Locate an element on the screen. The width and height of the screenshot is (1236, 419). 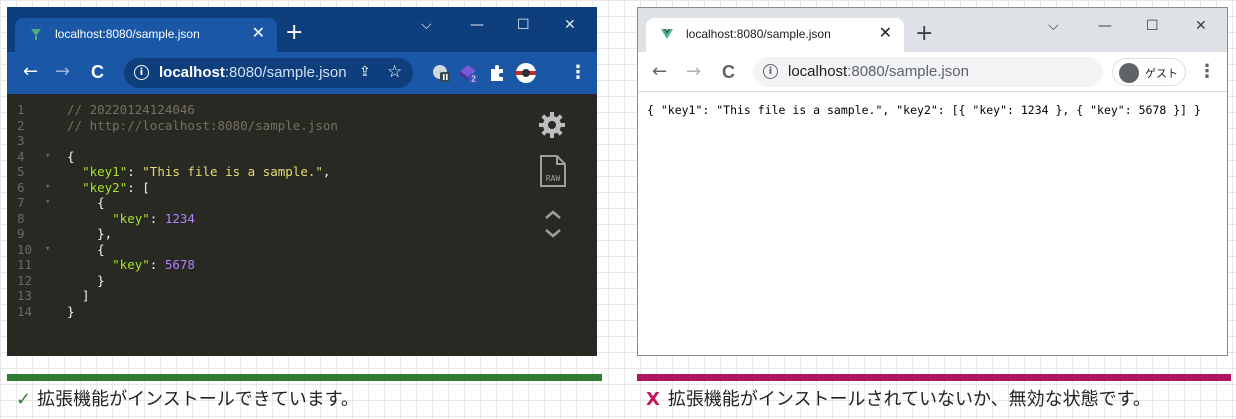
code-text: }, is located at coordinates (89, 233).